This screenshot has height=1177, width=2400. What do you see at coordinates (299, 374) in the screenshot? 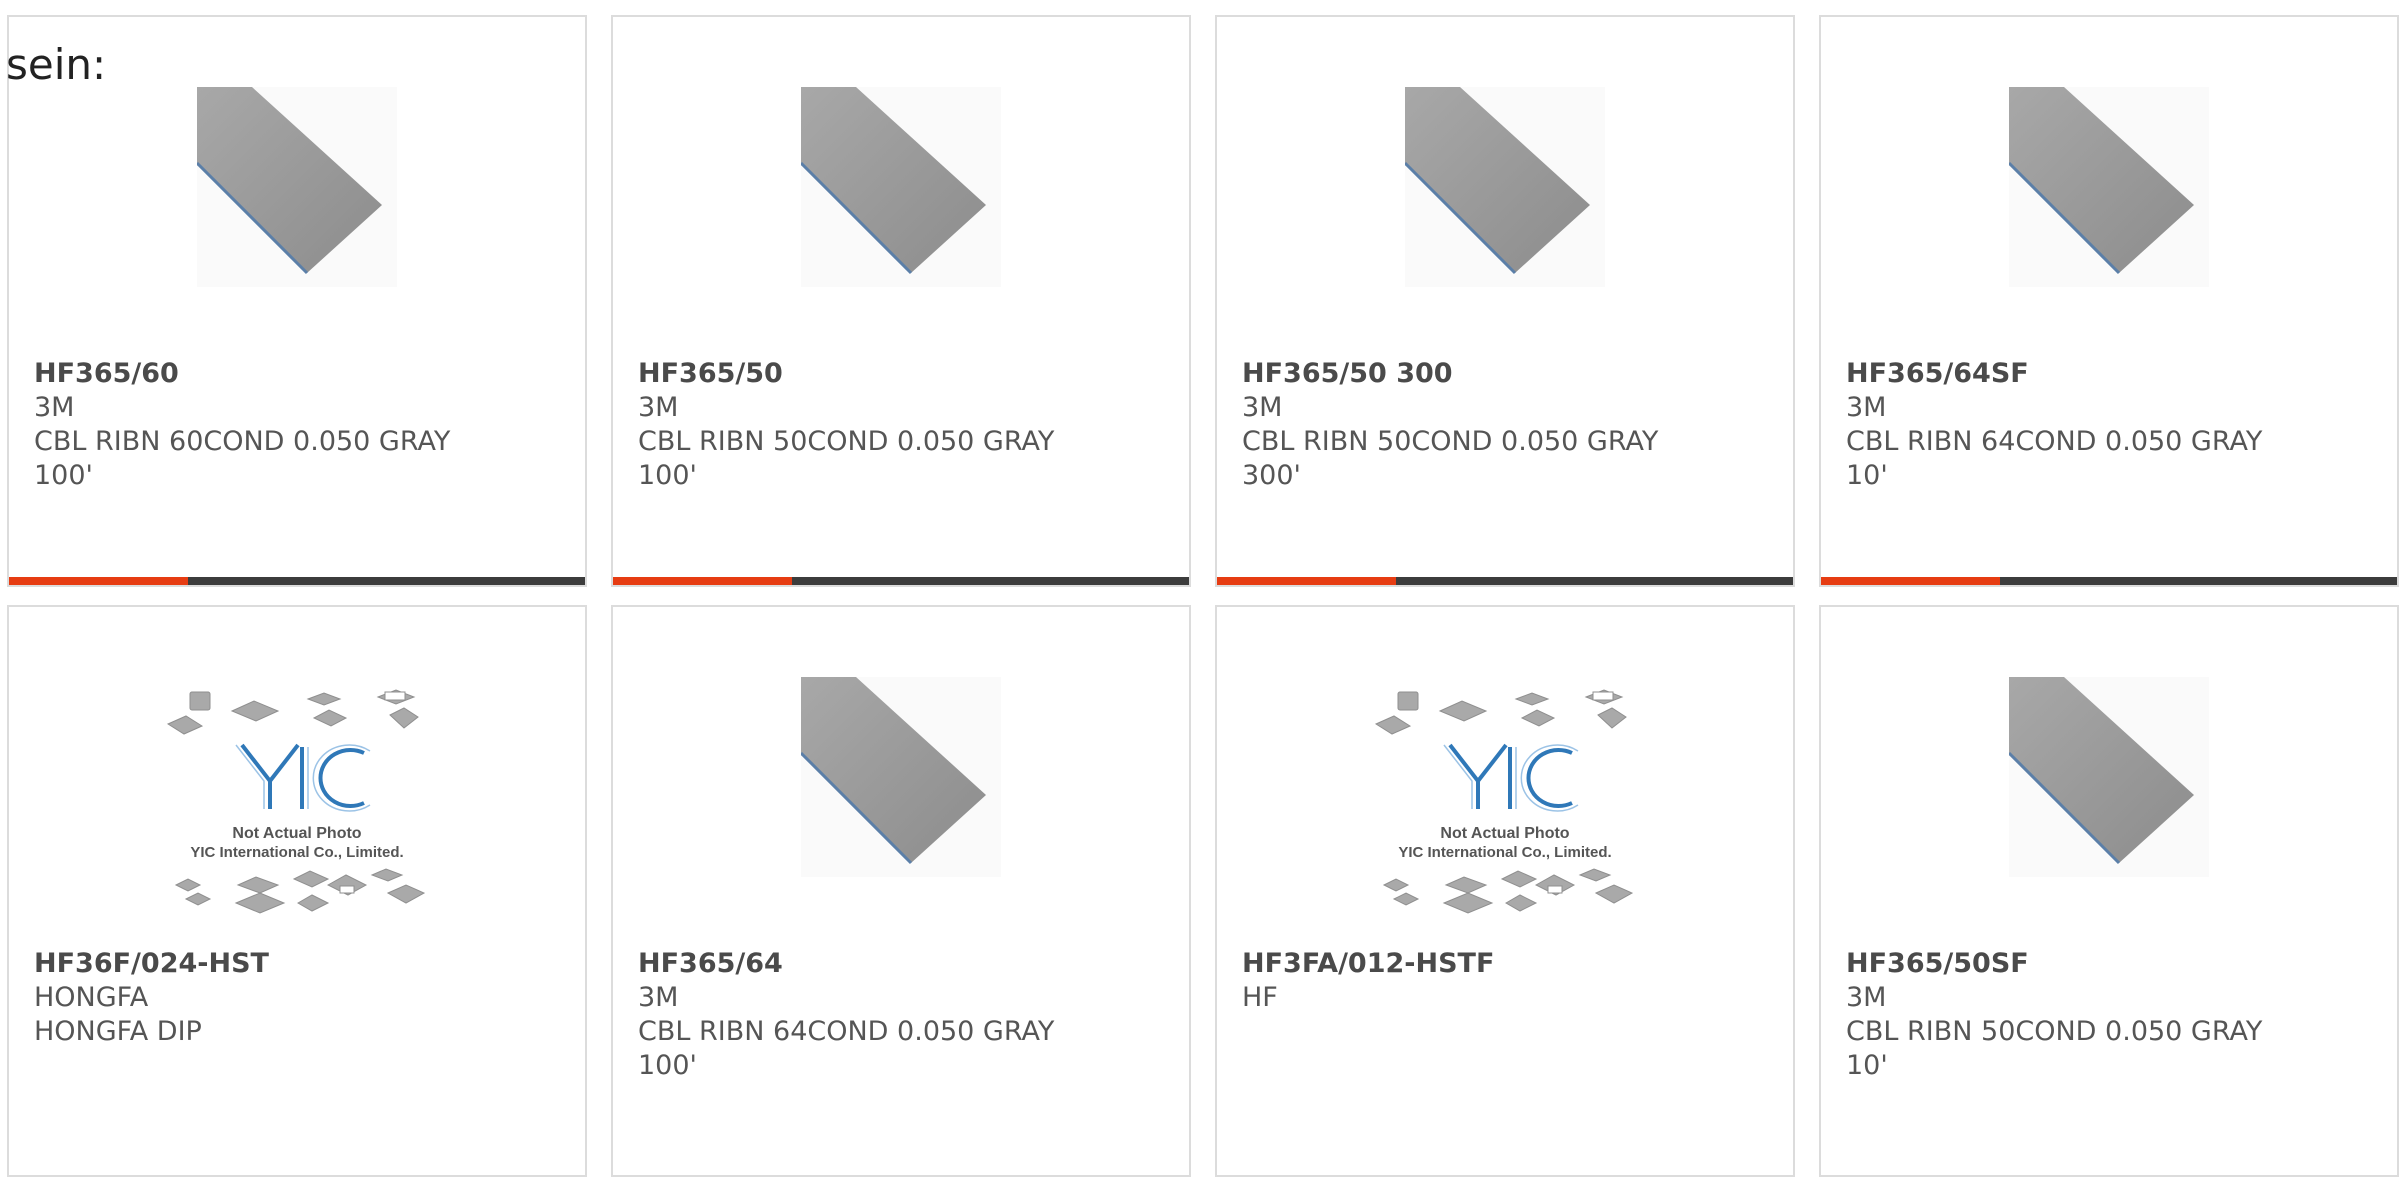
I see `part-number: HF365/60` at bounding box center [299, 374].